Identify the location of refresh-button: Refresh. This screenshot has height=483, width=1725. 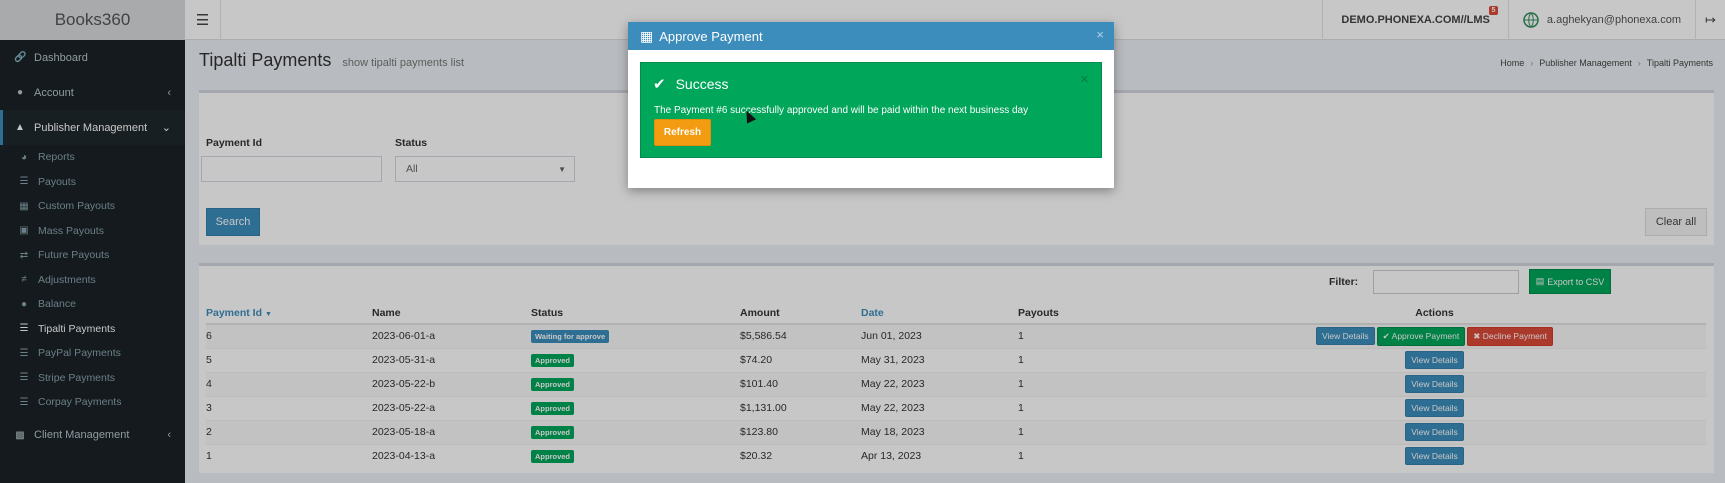
(682, 132).